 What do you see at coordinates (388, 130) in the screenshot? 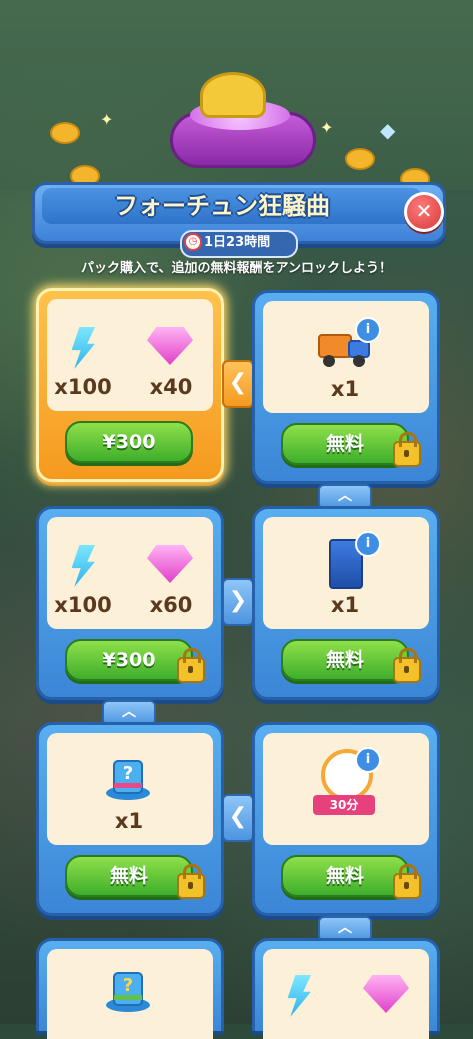
I see `crystal-icon: ◆` at bounding box center [388, 130].